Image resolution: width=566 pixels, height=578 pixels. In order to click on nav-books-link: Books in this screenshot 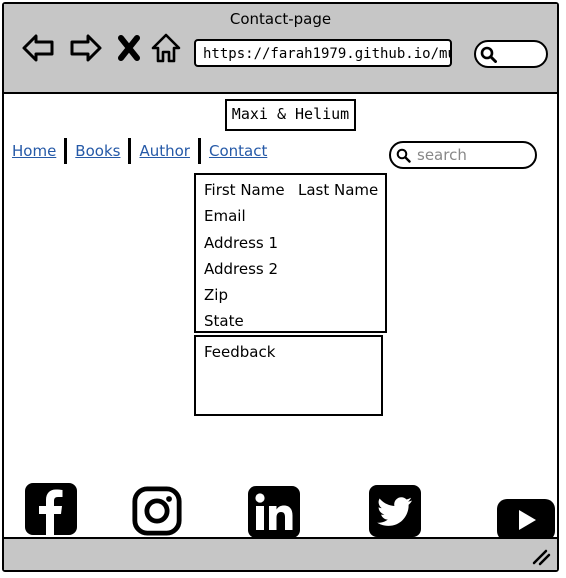, I will do `click(97, 151)`.